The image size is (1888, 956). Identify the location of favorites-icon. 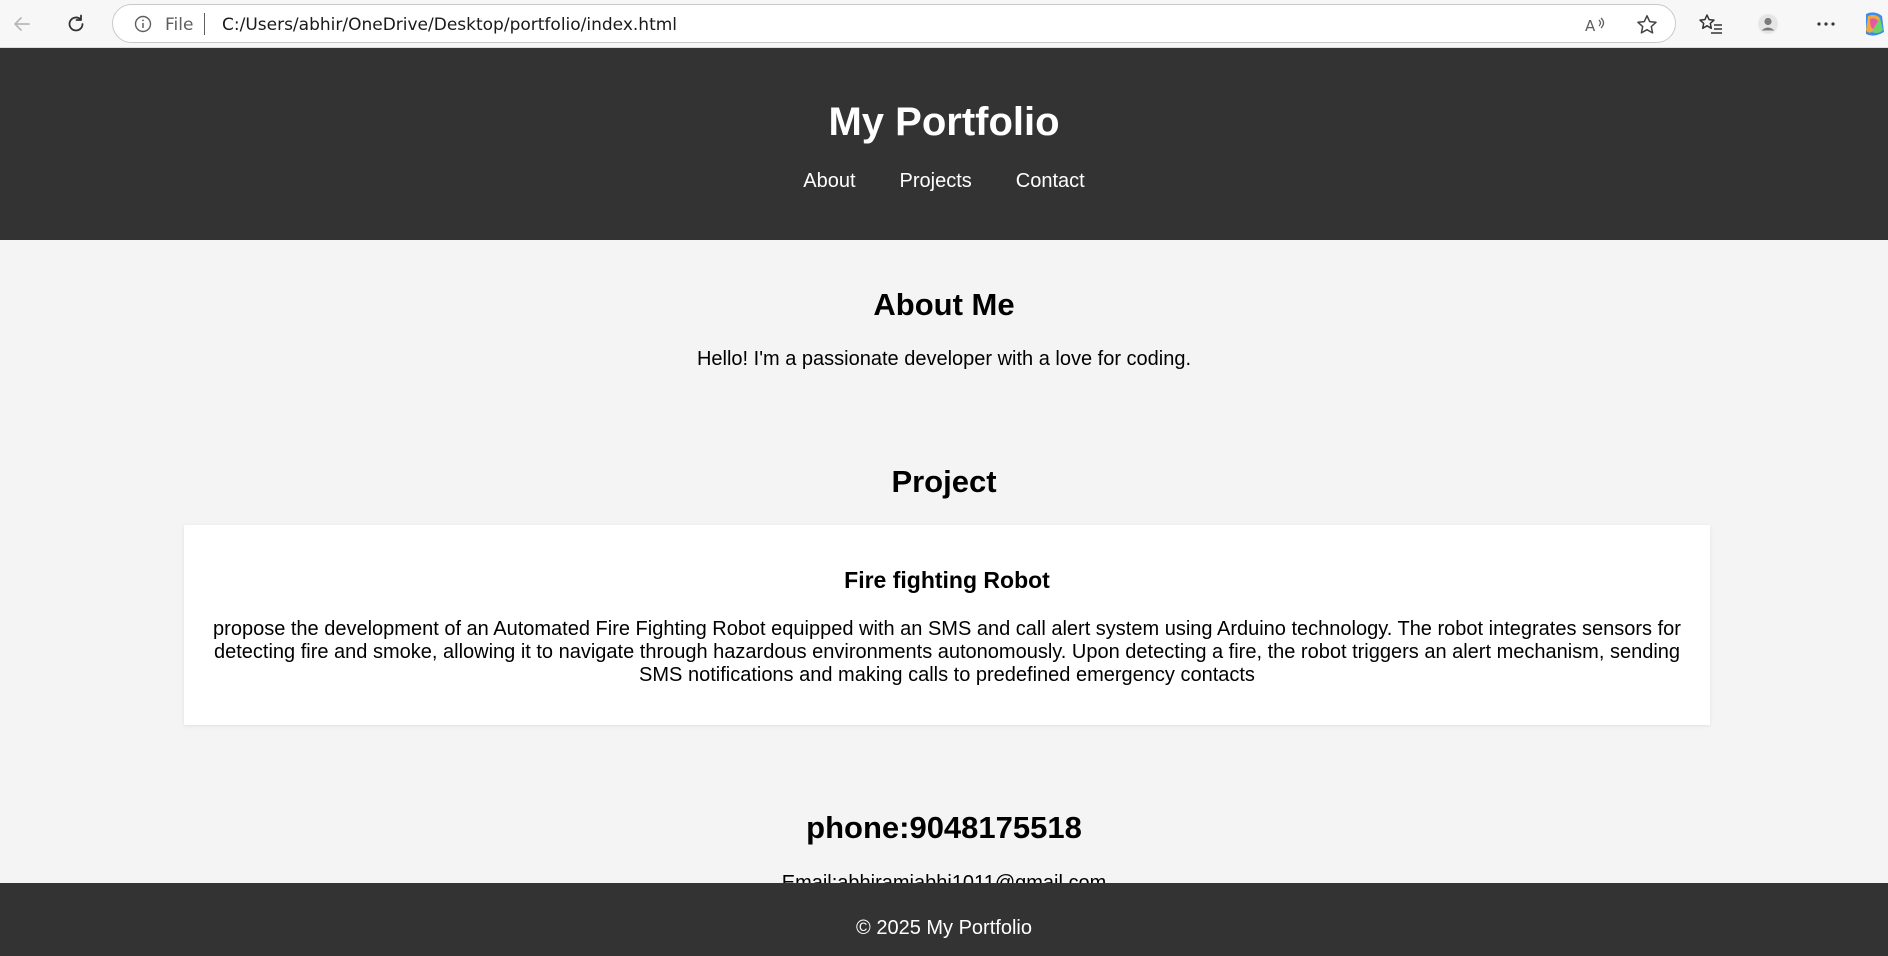
(1710, 24).